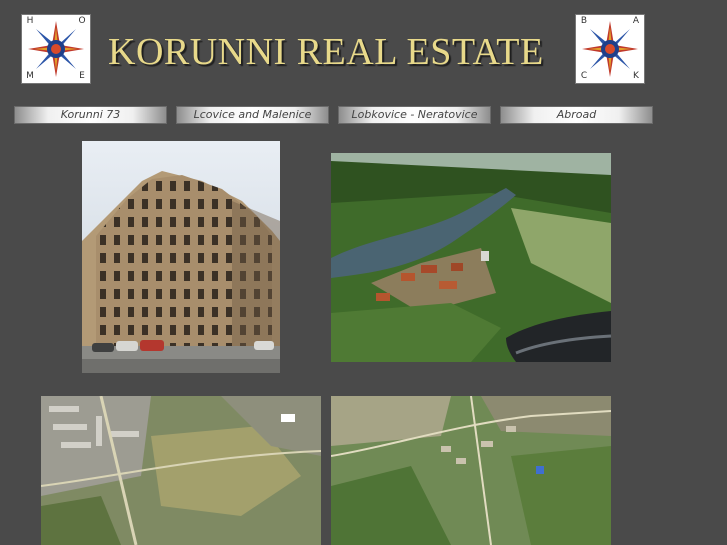  What do you see at coordinates (636, 76) in the screenshot?
I see `logo-letter: K` at bounding box center [636, 76].